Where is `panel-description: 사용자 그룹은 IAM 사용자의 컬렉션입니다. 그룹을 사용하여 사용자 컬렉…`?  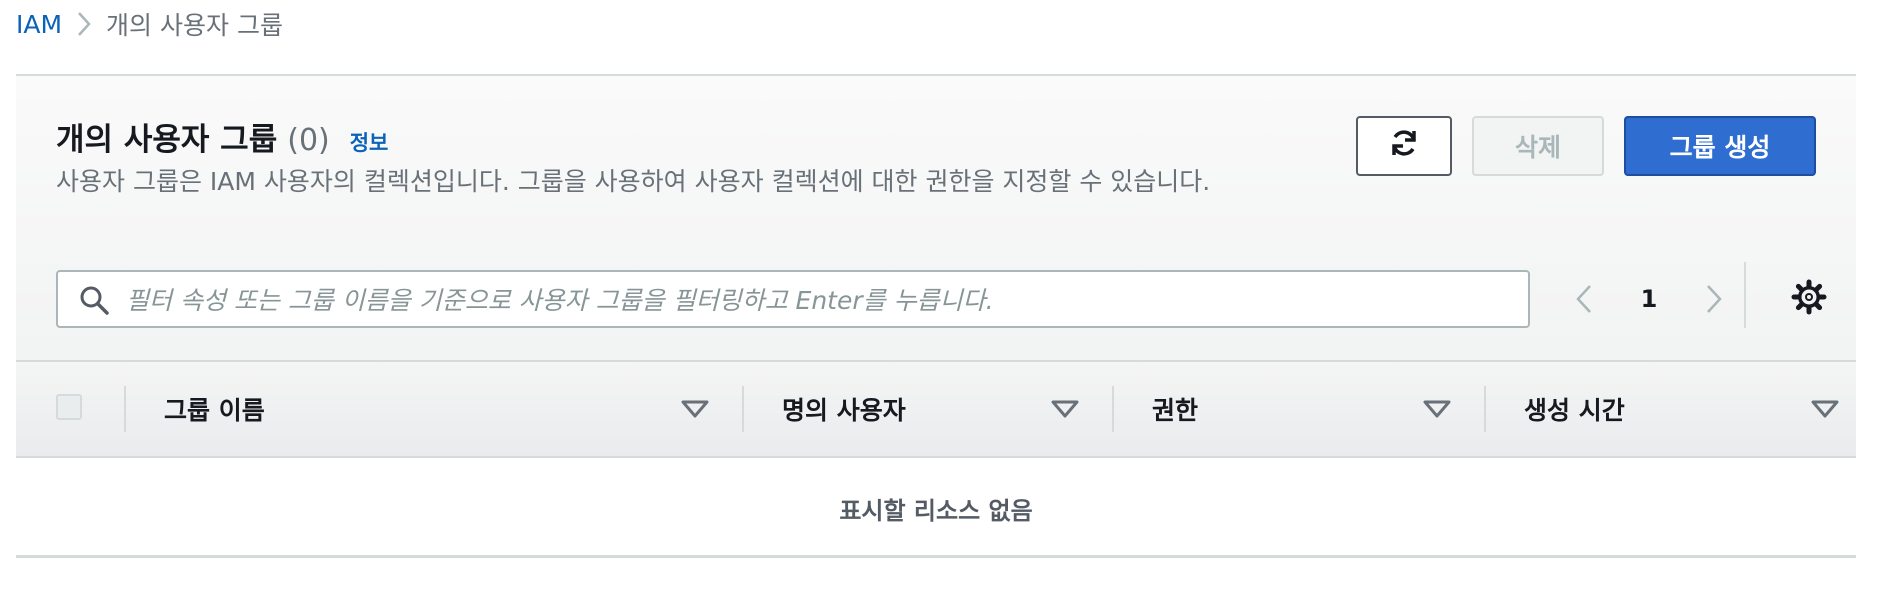 panel-description: 사용자 그룹은 IAM 사용자의 컬렉션입니다. 그룹을 사용하여 사용자 컬렉… is located at coordinates (633, 181).